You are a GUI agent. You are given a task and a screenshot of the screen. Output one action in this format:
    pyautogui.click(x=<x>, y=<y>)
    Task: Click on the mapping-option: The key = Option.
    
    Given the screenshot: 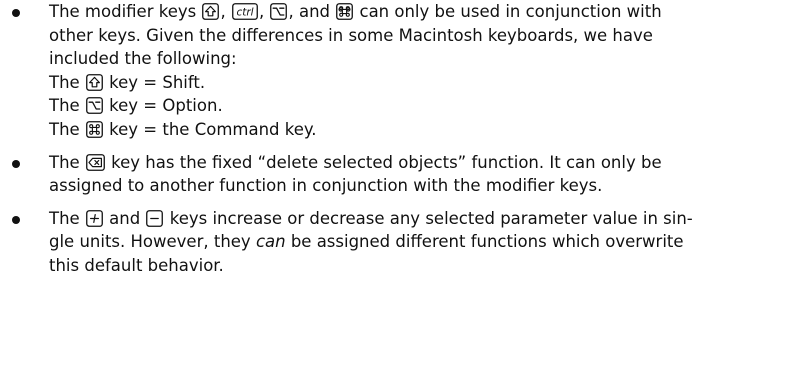 What is the action you would take?
    pyautogui.click(x=136, y=106)
    